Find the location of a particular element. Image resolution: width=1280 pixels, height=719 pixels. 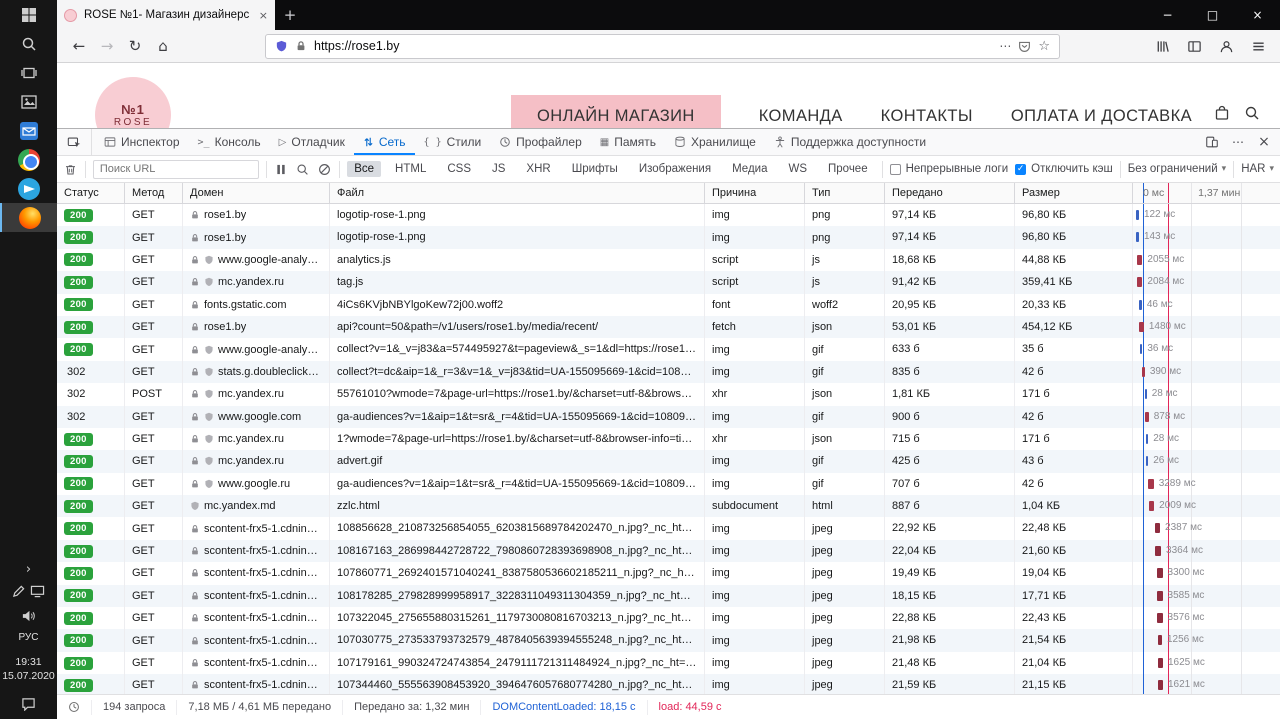

har-dropdown: HAR ▾ is located at coordinates (1257, 169).